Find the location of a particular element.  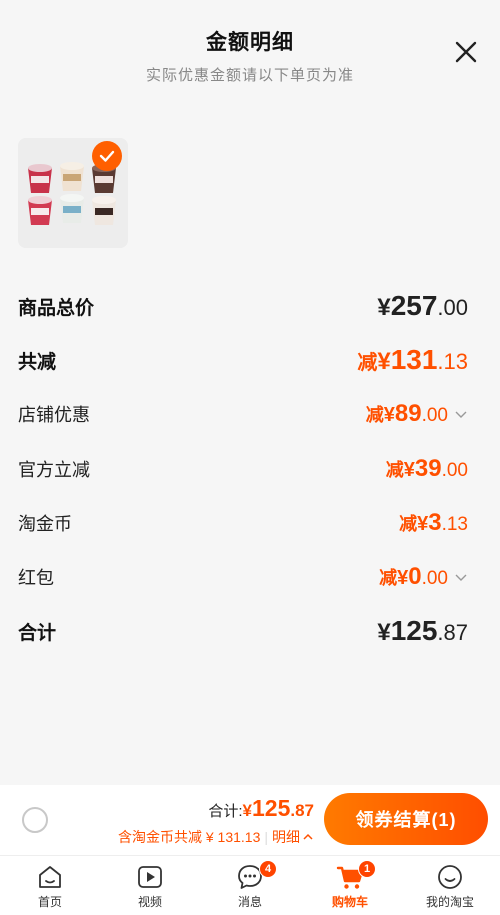

taojinbi-label: 淘金币 is located at coordinates (45, 524).